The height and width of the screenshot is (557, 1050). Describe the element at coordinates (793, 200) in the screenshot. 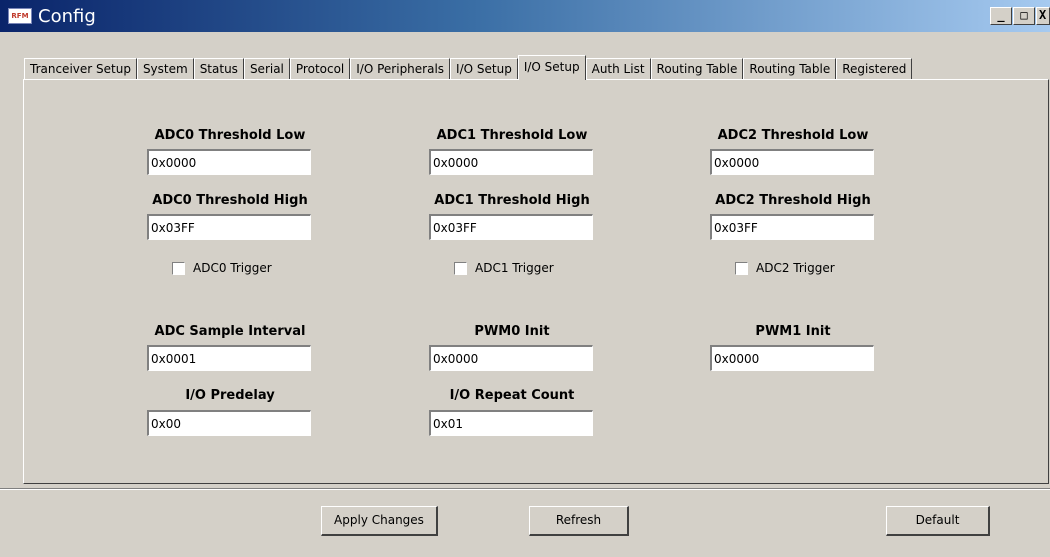

I see `adc2-threshold-high-label: ADC2 Threshold High` at that location.